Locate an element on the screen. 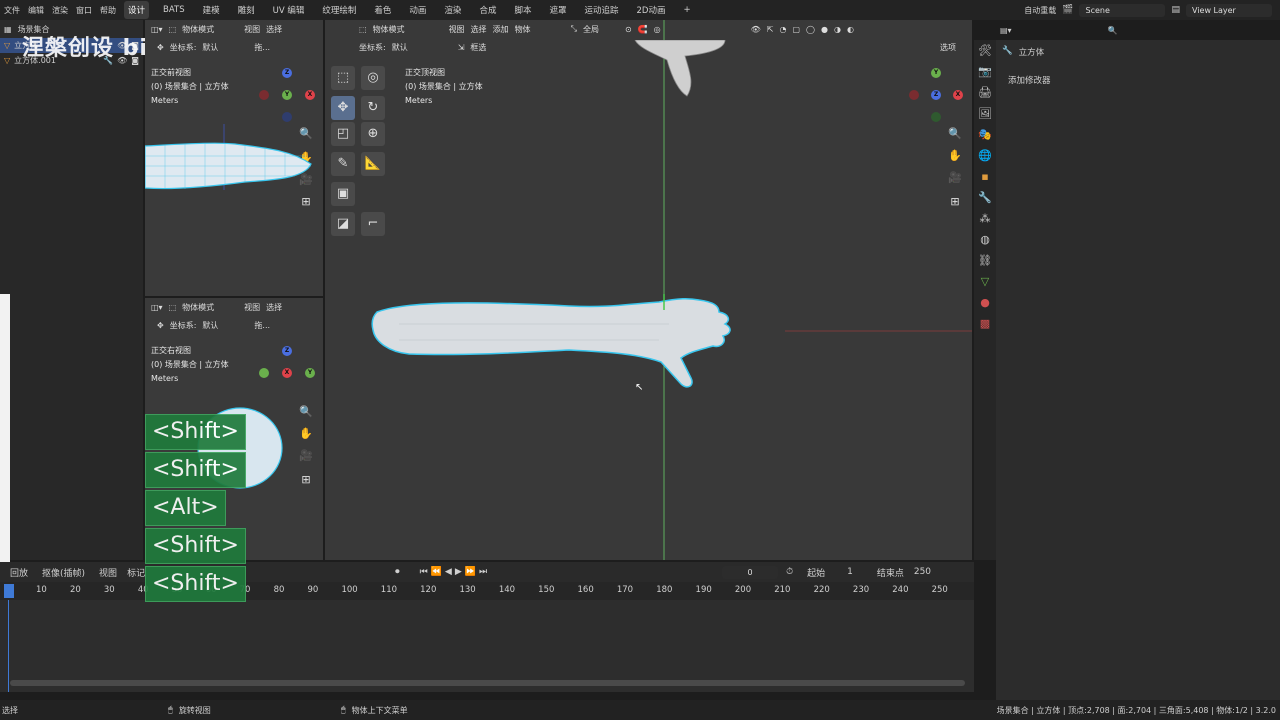  particles-tab-icon: ⁂ is located at coordinates (985, 218).